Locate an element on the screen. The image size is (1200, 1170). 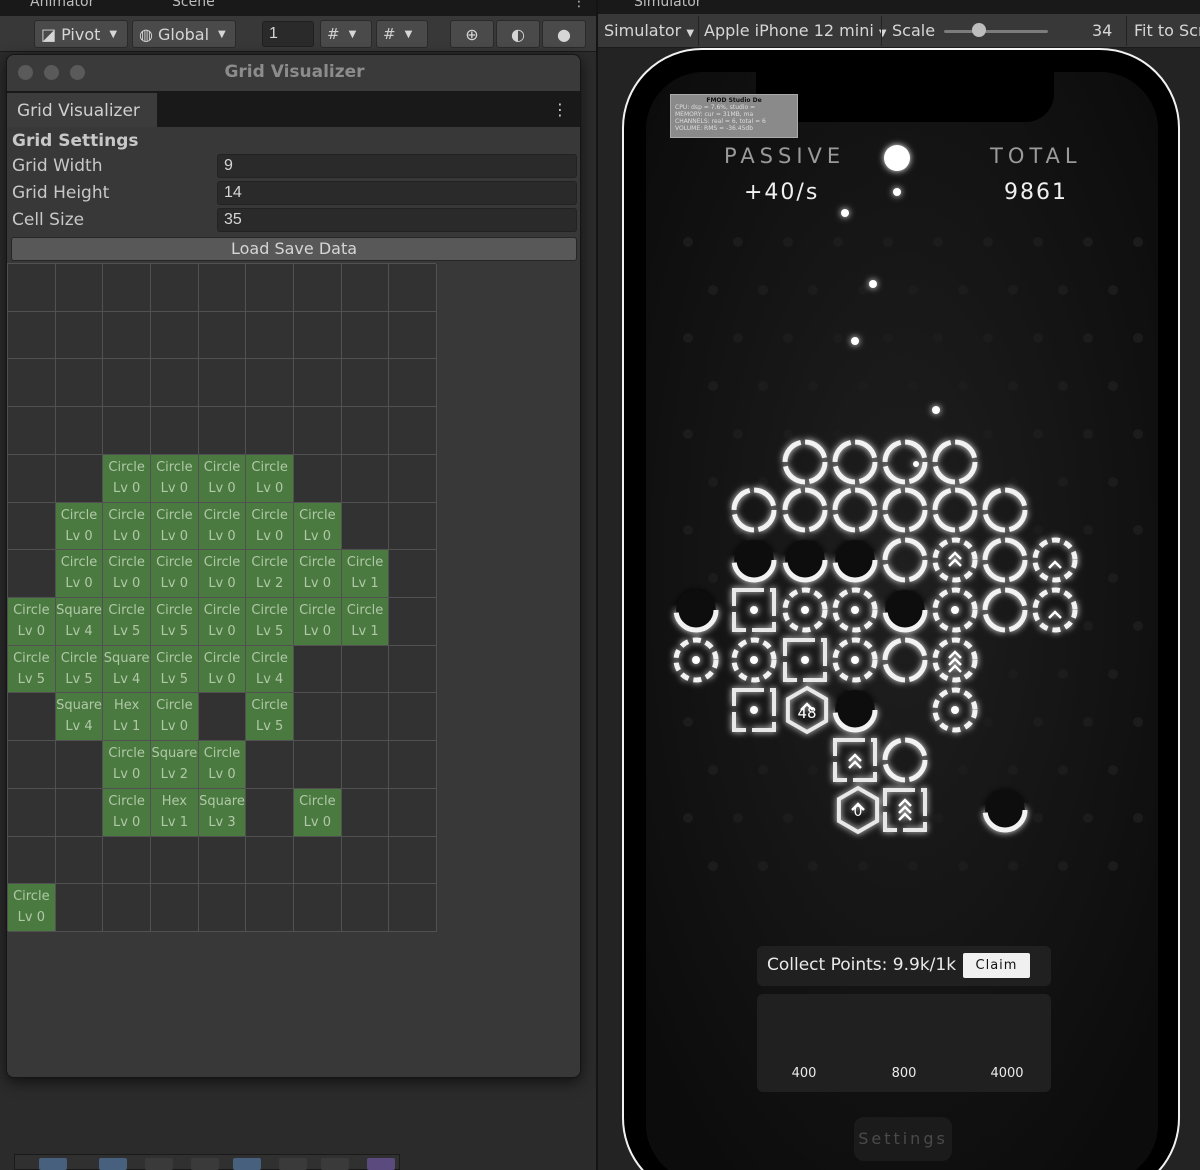
section-heading: Grid Settings is located at coordinates (75, 141).